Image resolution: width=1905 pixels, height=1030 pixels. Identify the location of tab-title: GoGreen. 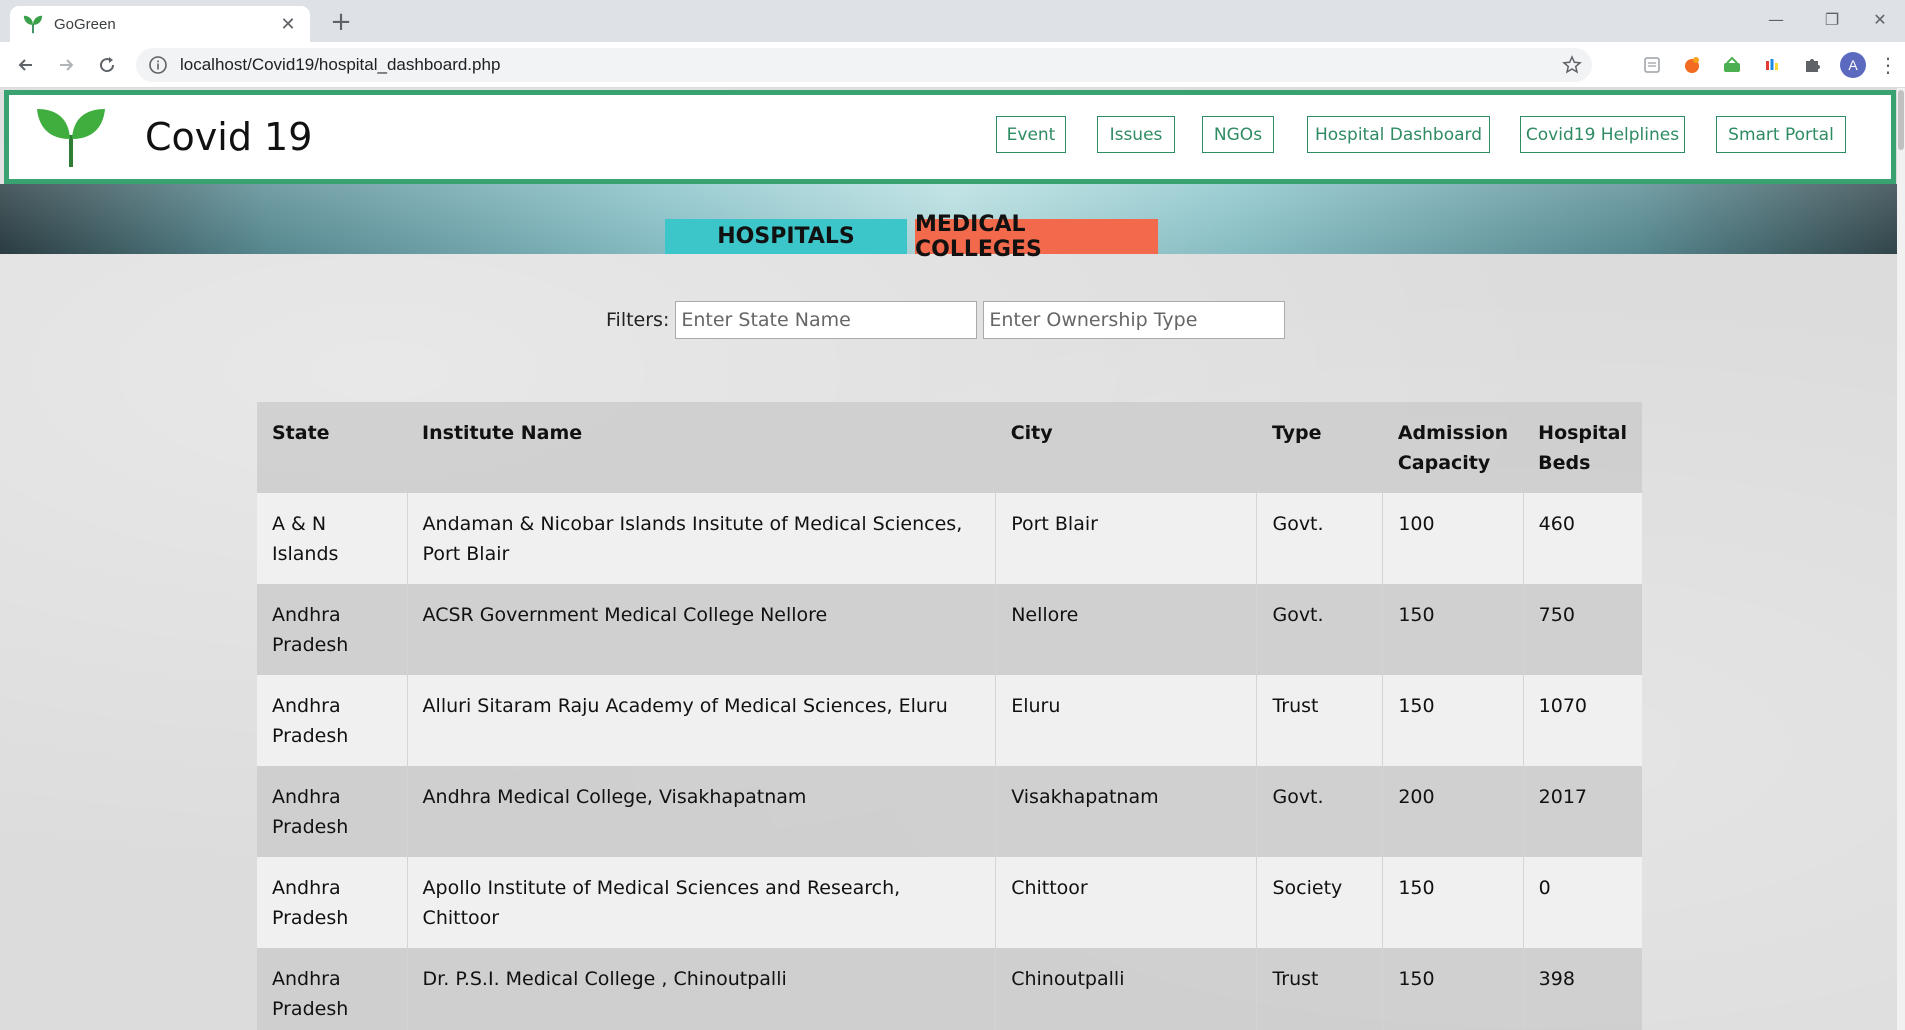
(85, 24).